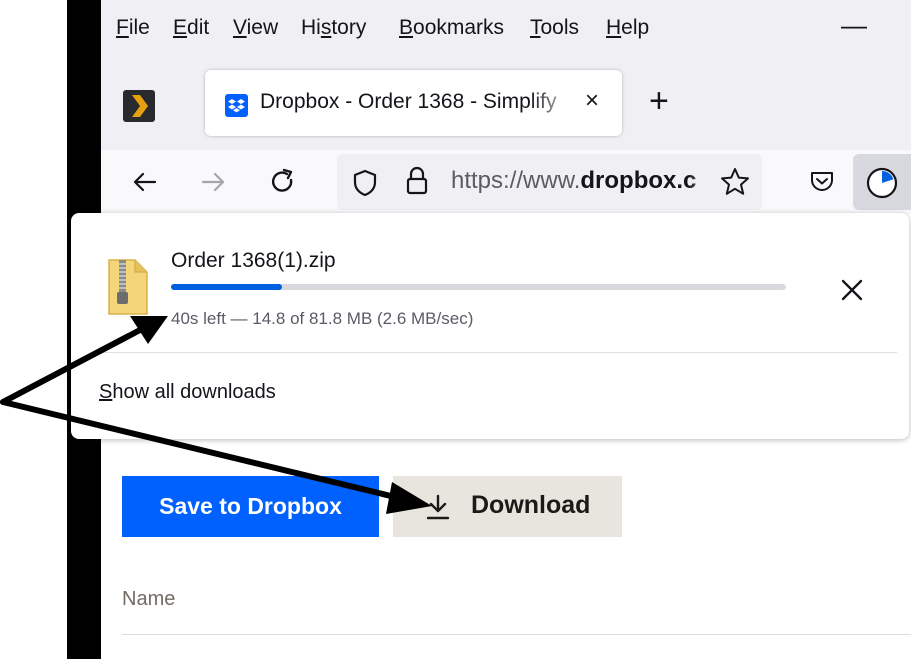  I want to click on reload-button, so click(283, 182).